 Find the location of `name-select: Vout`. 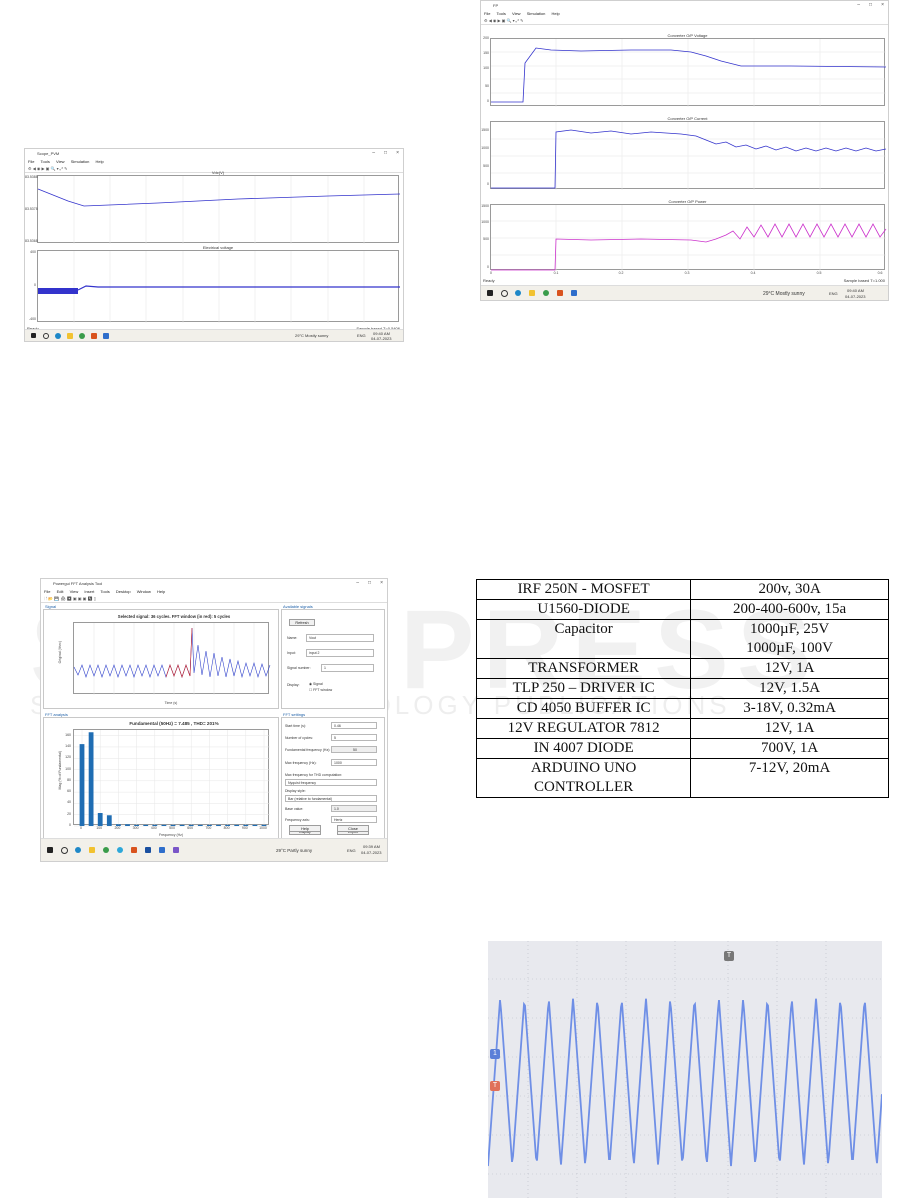

name-select: Vout is located at coordinates (340, 638).